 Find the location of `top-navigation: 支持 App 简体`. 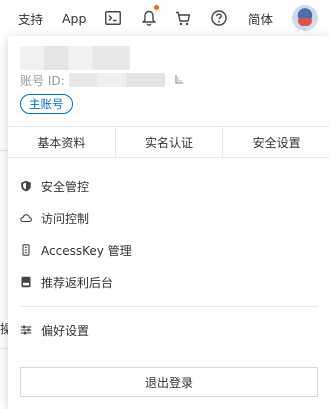

top-navigation: 支持 App 简体 is located at coordinates (165, 18).